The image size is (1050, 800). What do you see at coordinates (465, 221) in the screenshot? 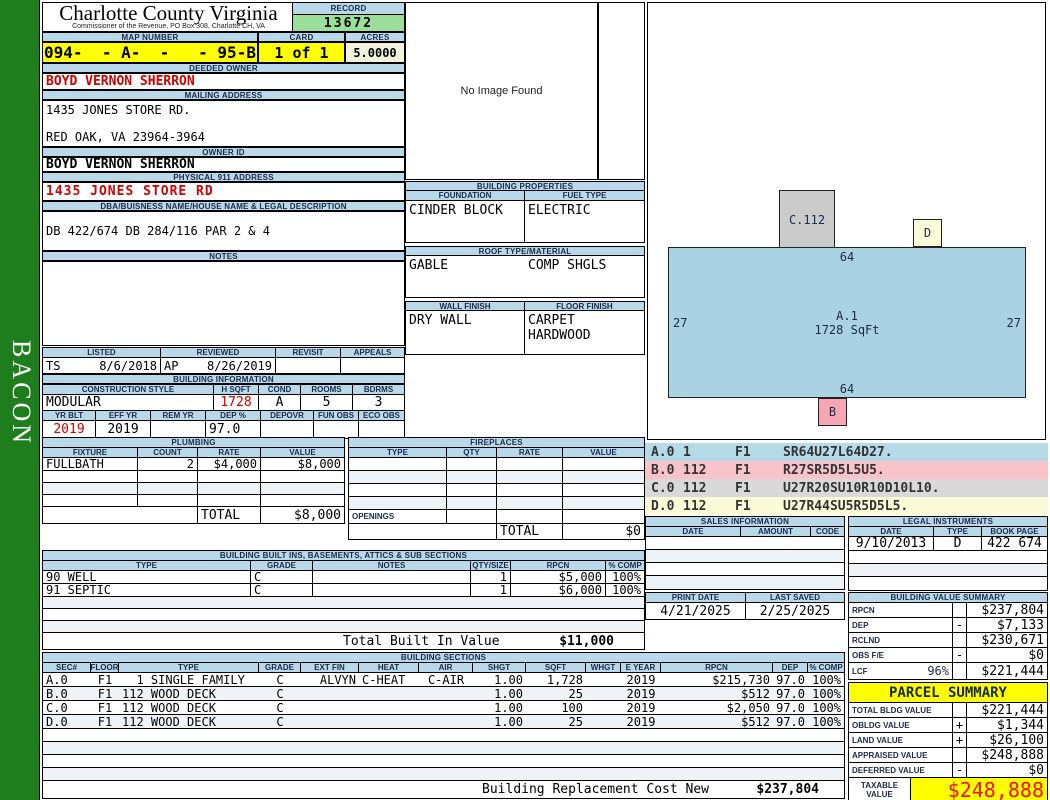
I see `foundation-value: CINDER BLOCK` at bounding box center [465, 221].